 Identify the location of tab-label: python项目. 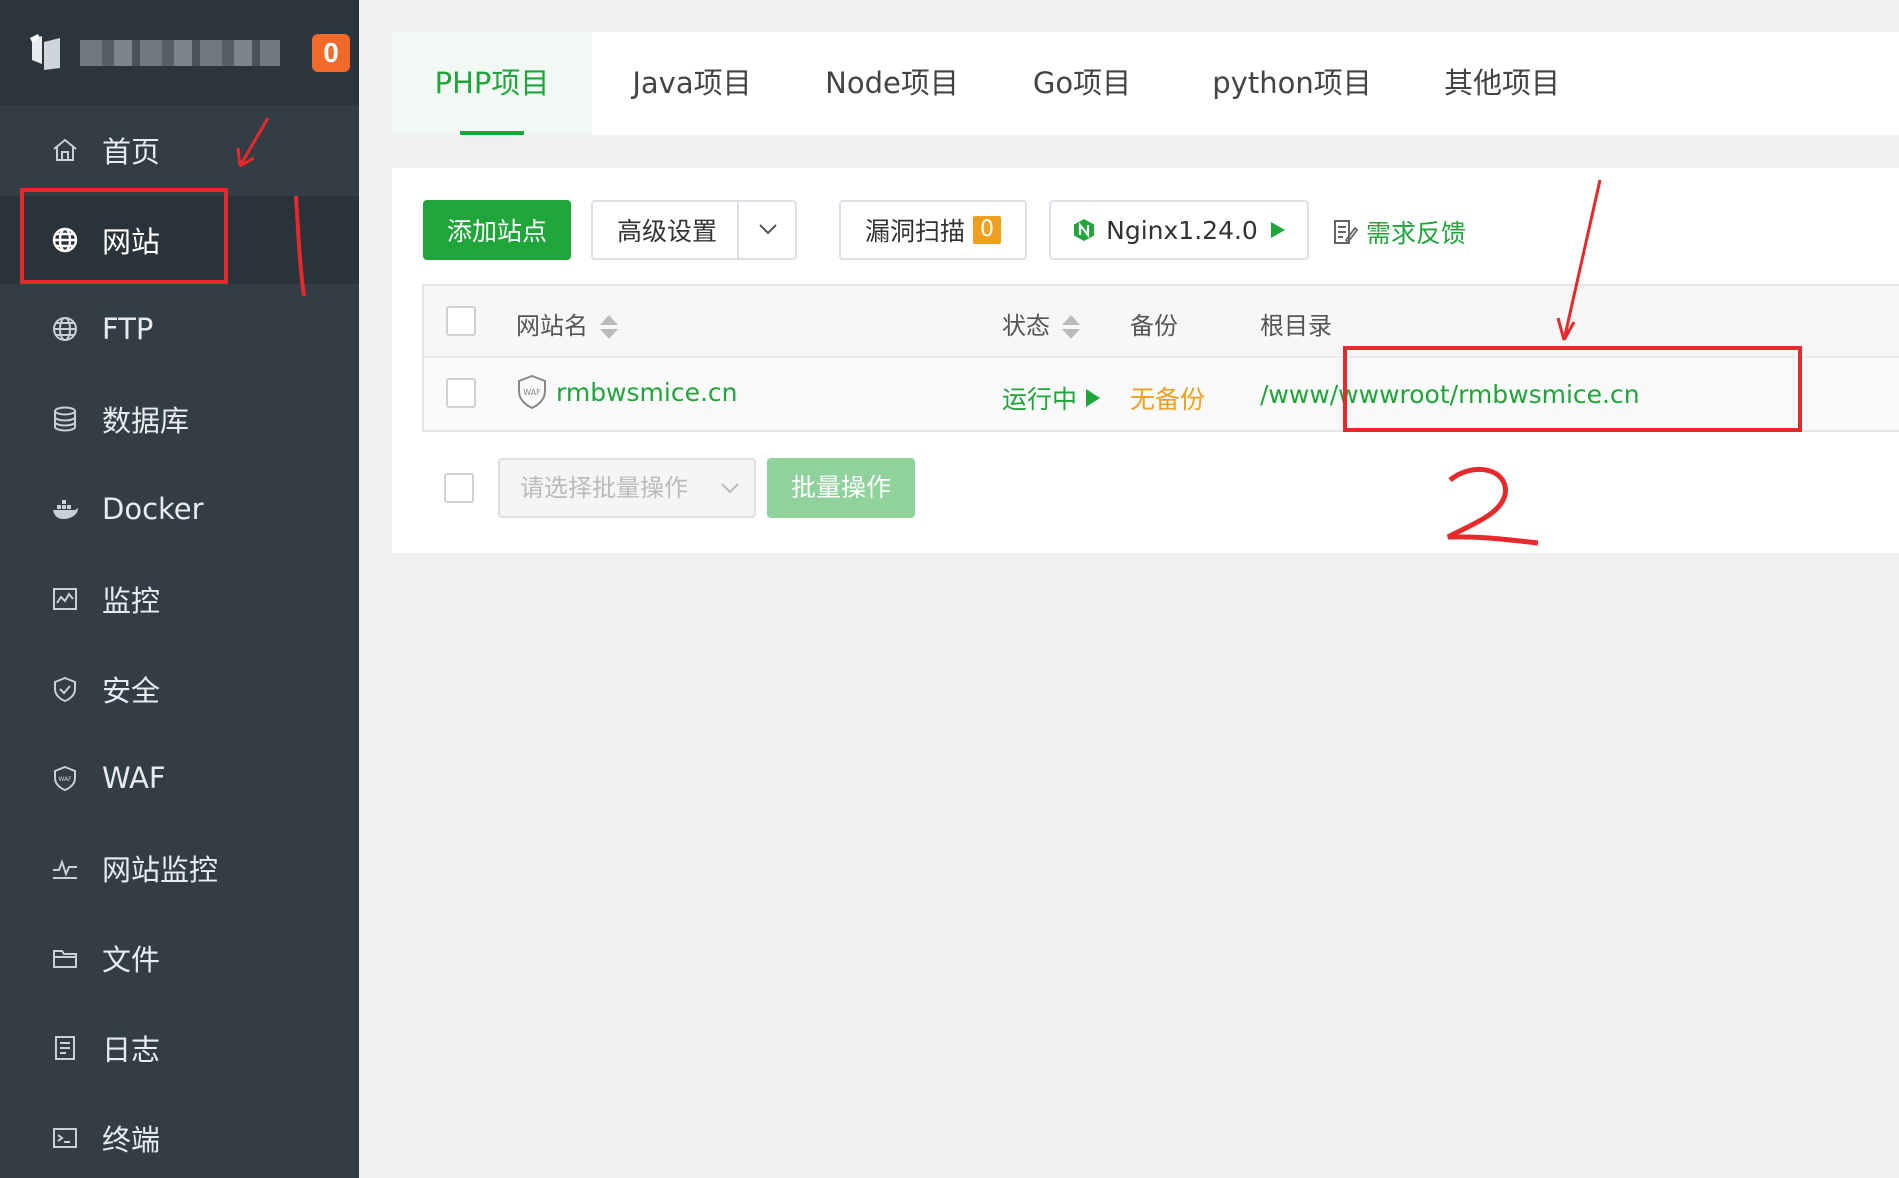
(1292, 83).